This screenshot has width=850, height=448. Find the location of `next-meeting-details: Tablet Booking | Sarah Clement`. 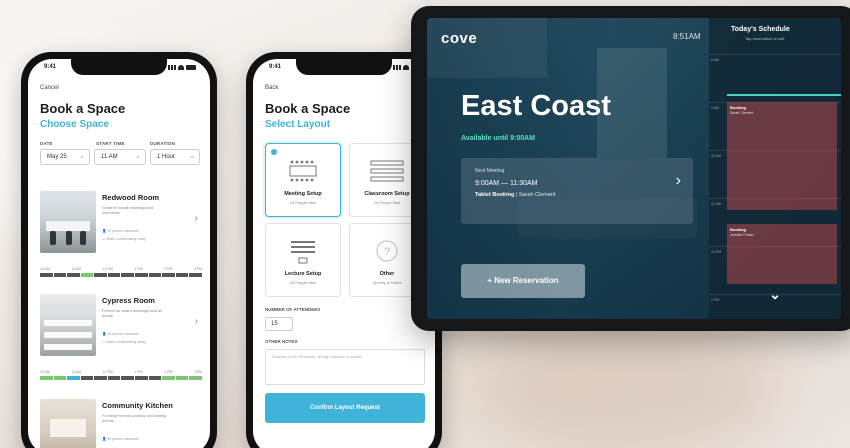

next-meeting-details: Tablet Booking | Sarah Clement is located at coordinates (515, 195).